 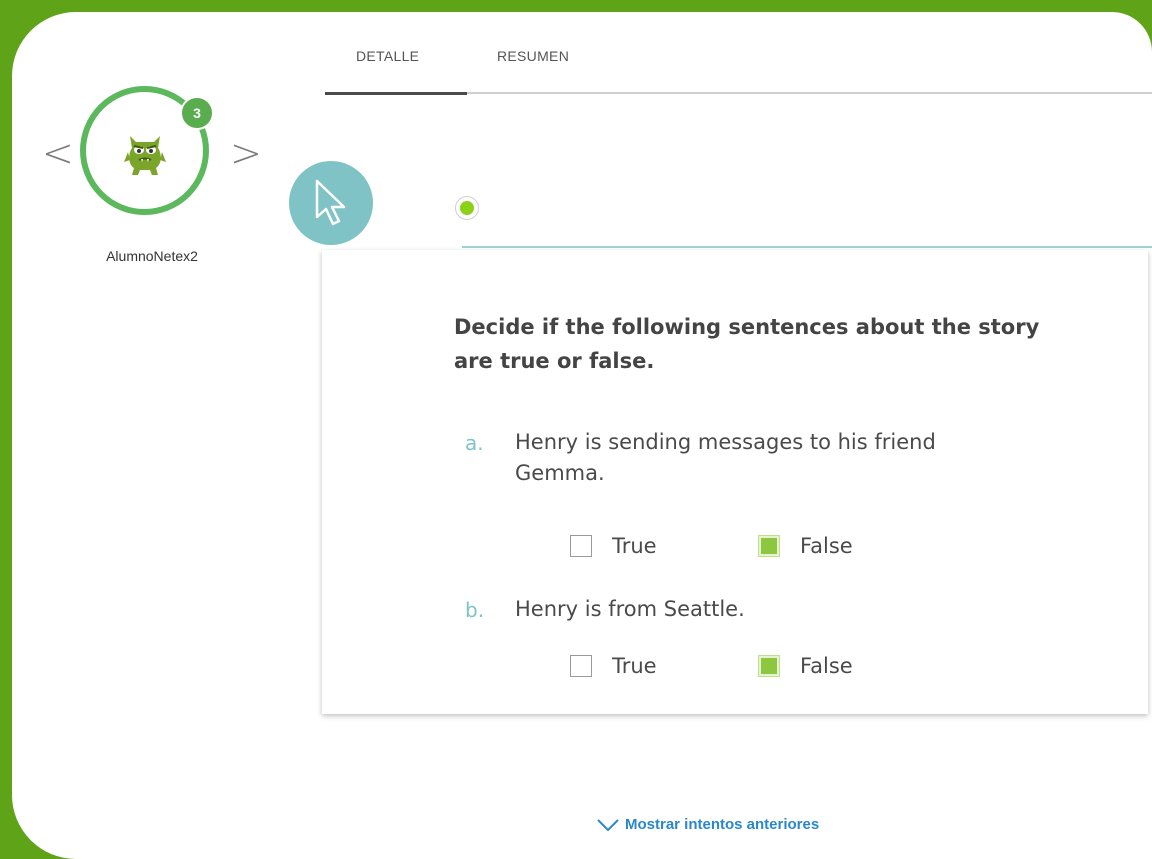 I want to click on tab-detalle: DETALLE, so click(x=387, y=56).